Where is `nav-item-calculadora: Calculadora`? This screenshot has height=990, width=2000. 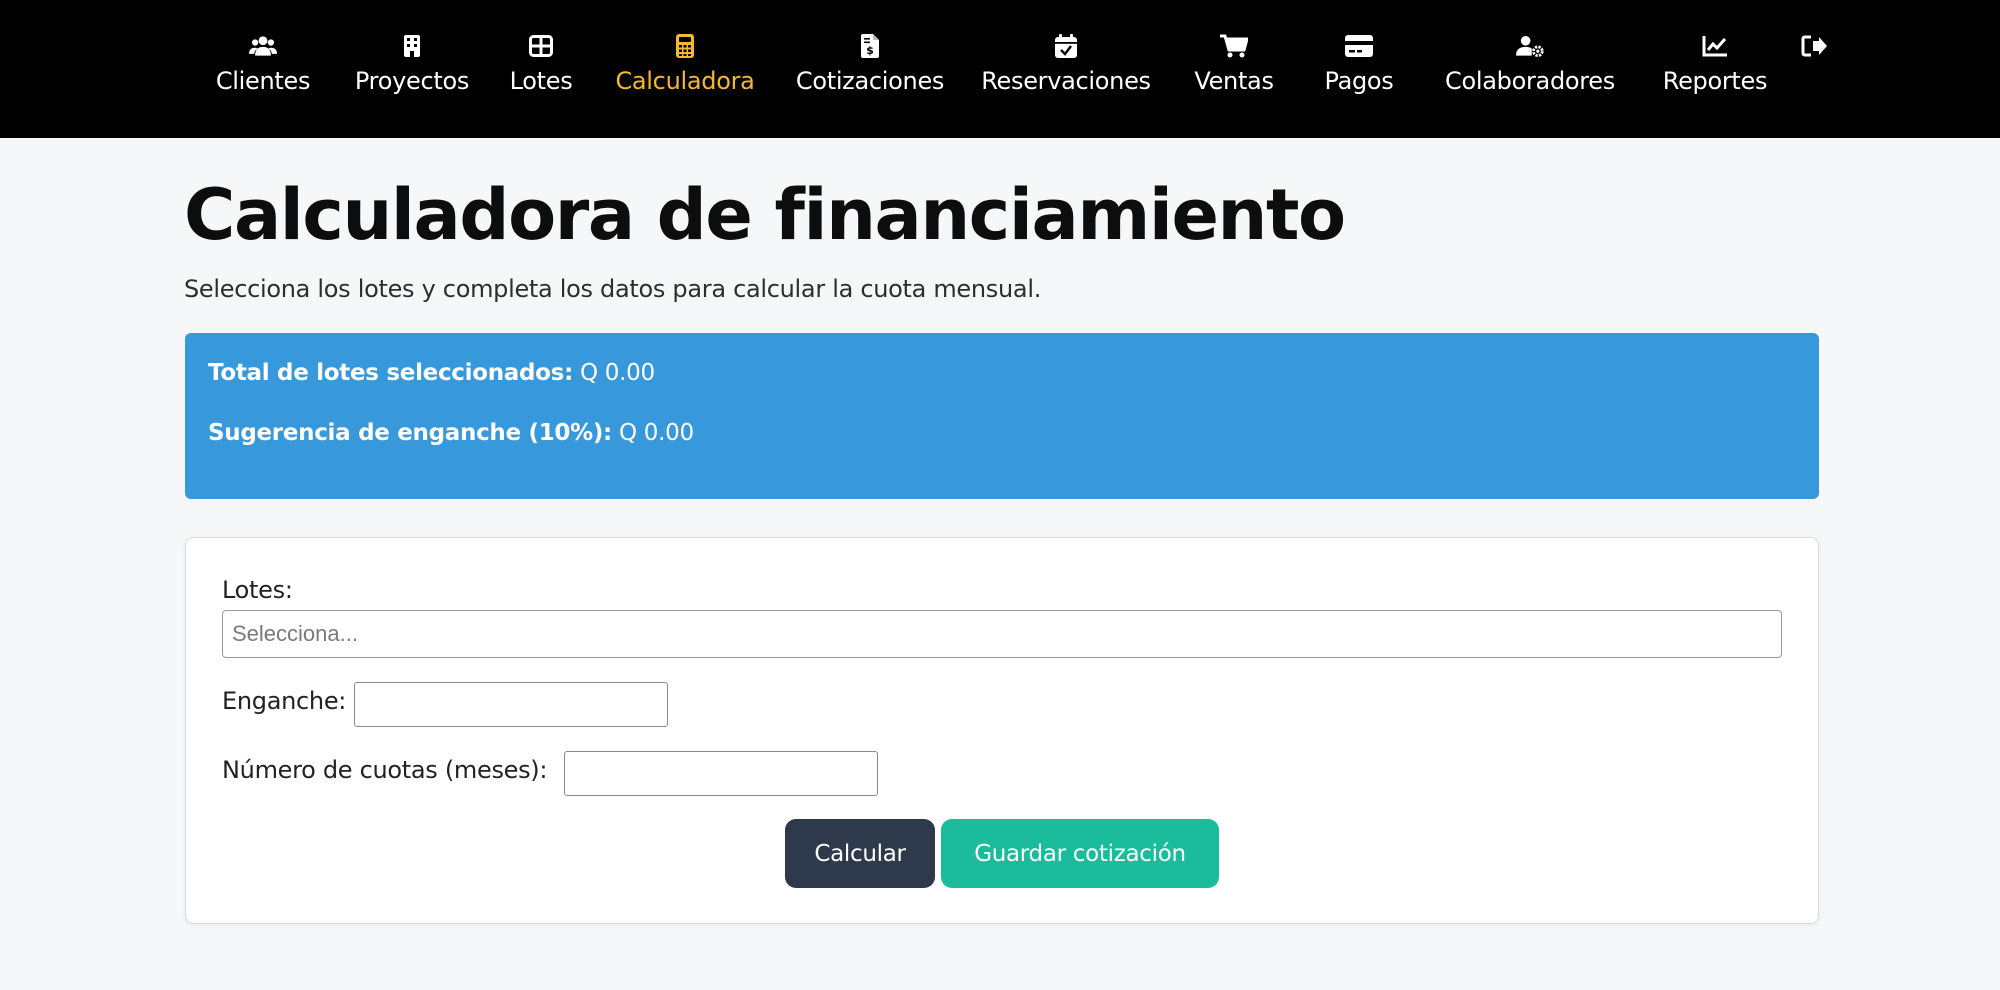
nav-item-calculadora: Calculadora is located at coordinates (685, 69).